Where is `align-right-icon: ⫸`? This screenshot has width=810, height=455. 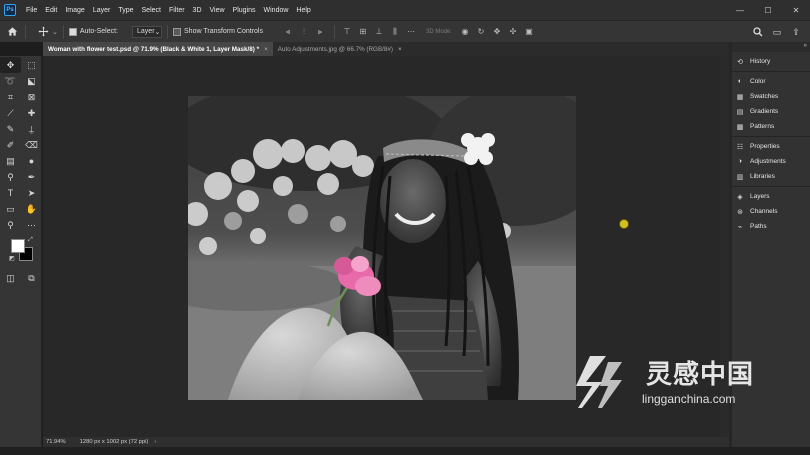
align-right-icon: ⫸ is located at coordinates (320, 32).